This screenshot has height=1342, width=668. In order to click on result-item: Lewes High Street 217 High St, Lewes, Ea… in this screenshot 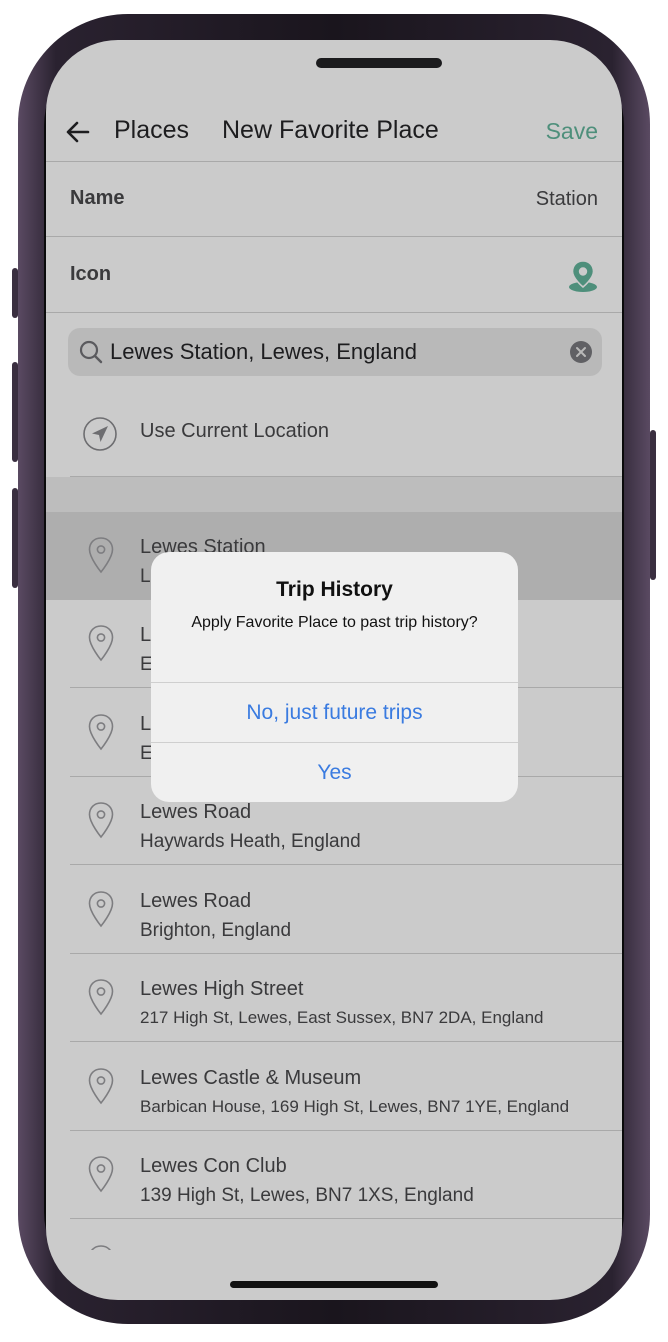, I will do `click(334, 998)`.